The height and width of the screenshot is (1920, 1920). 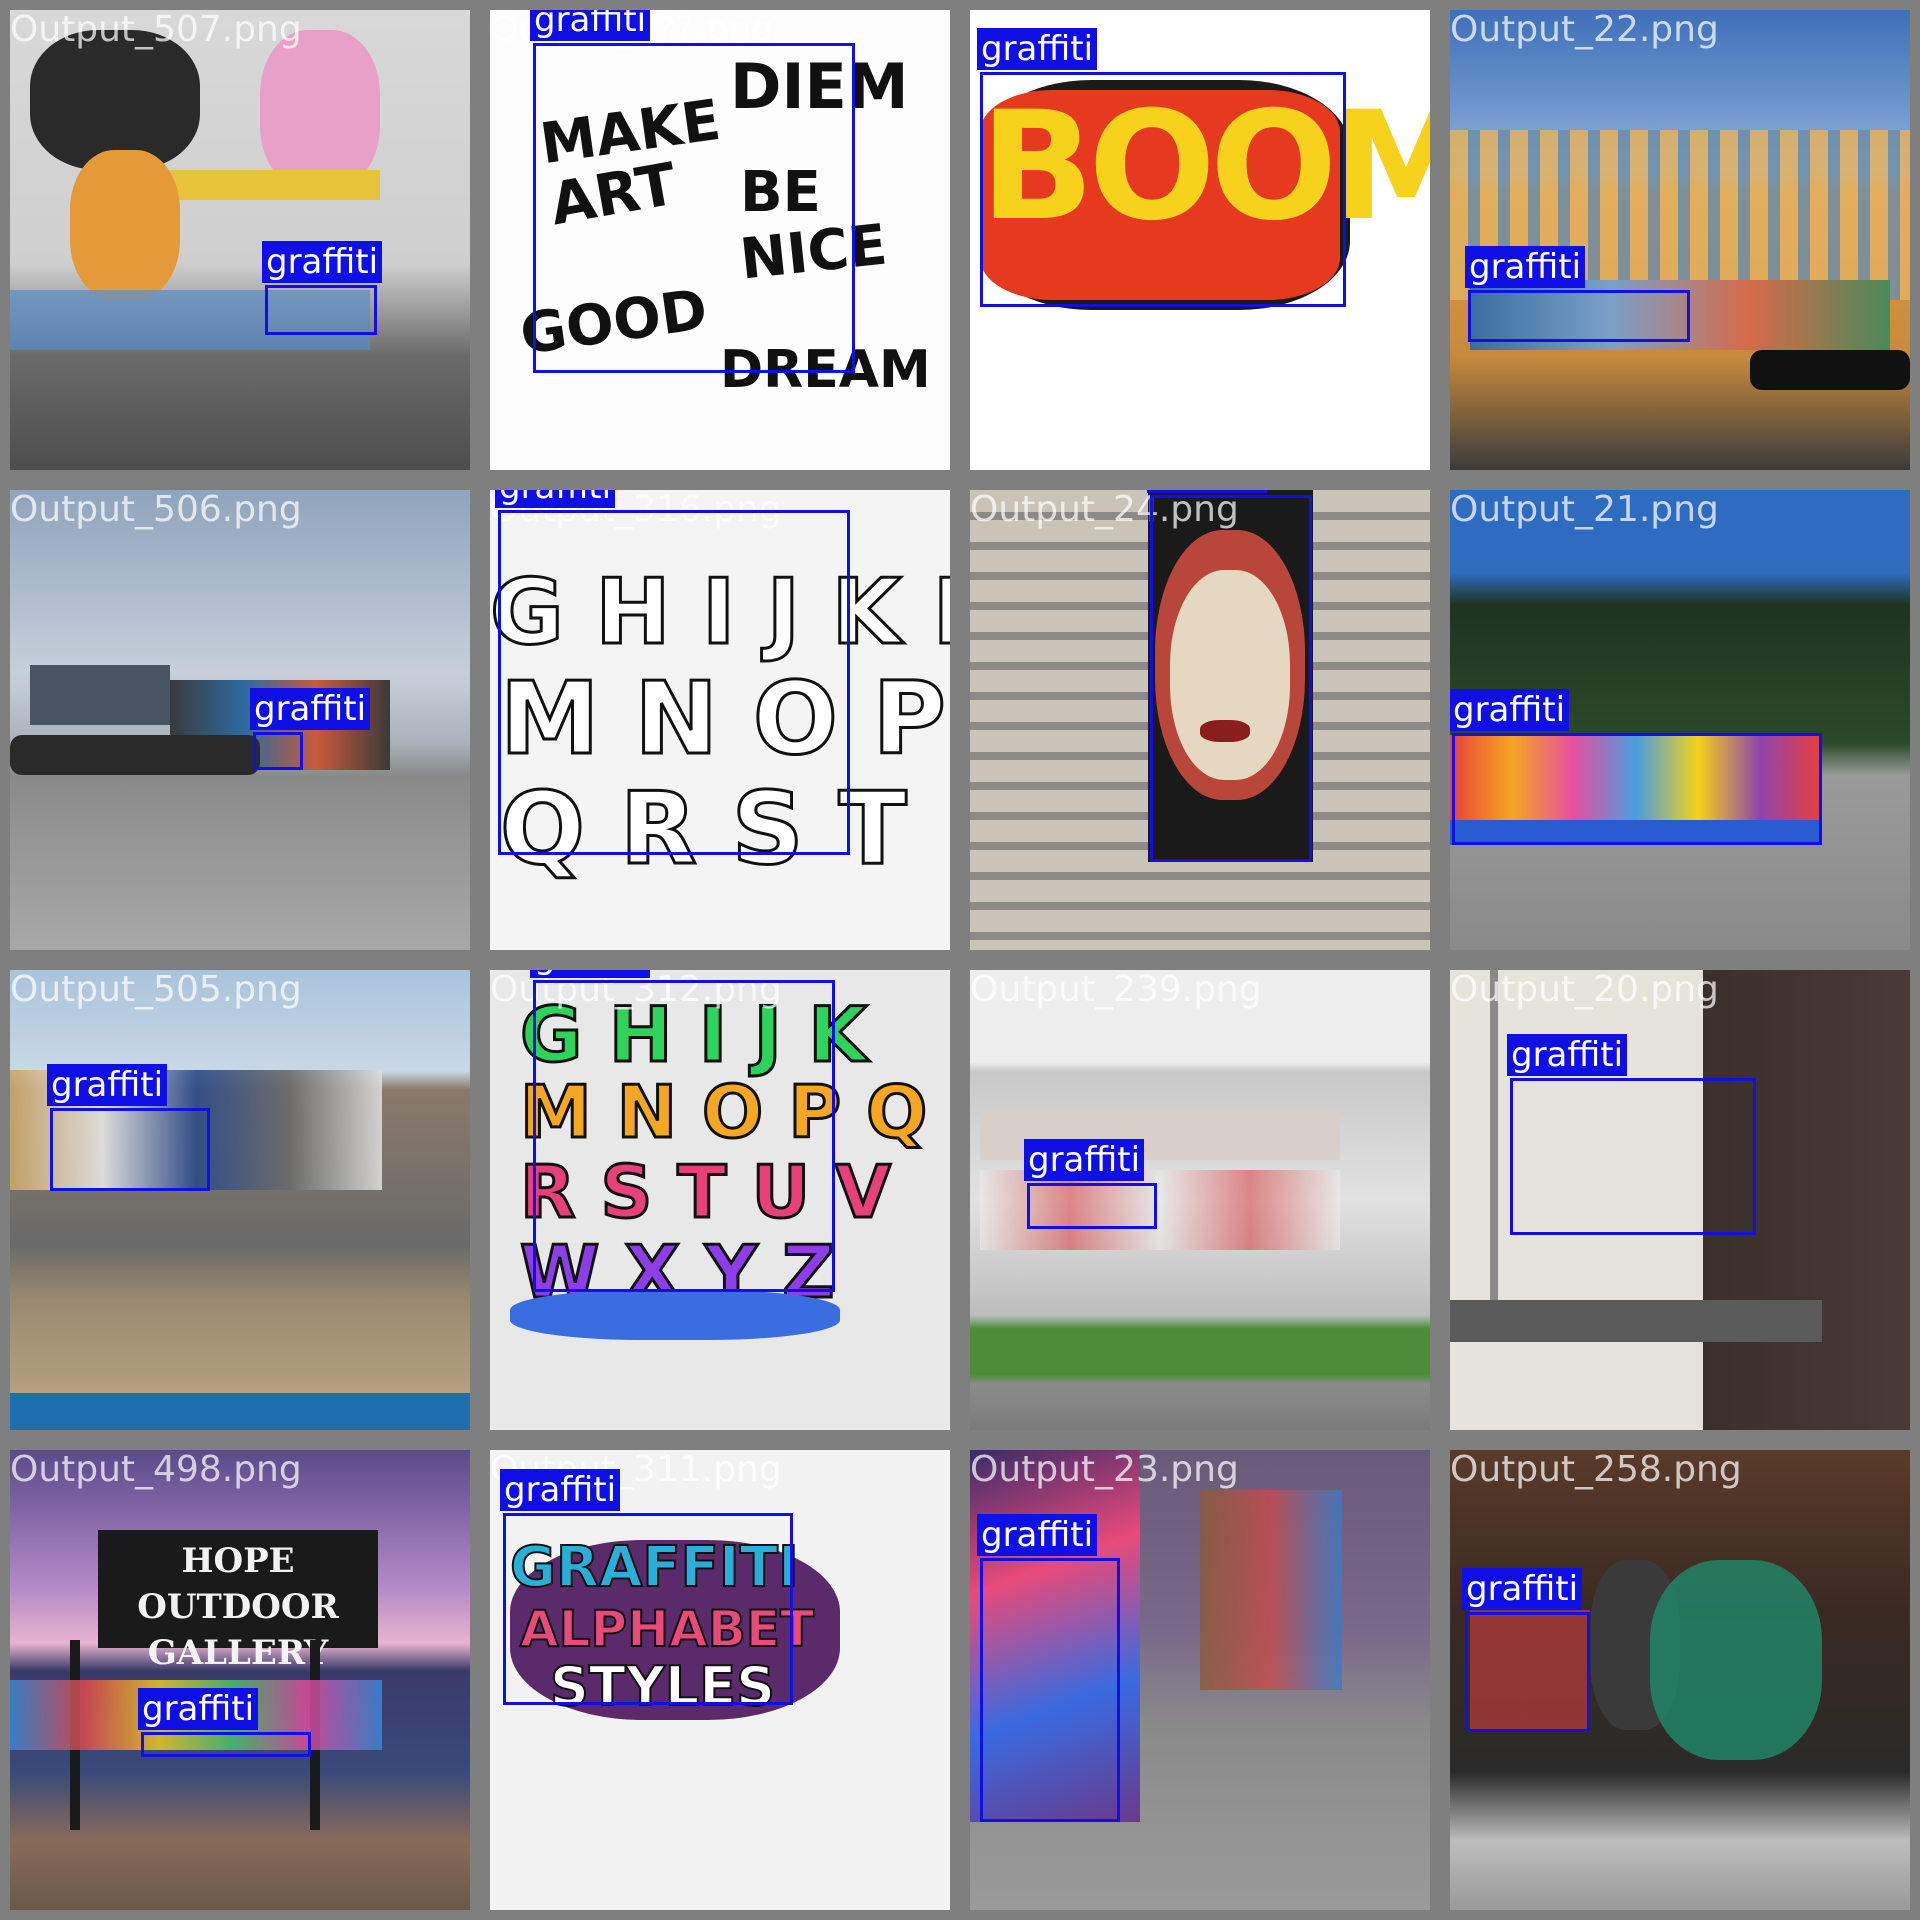 I want to click on tile-5: Output_506.png graffiti, so click(x=240, y=720).